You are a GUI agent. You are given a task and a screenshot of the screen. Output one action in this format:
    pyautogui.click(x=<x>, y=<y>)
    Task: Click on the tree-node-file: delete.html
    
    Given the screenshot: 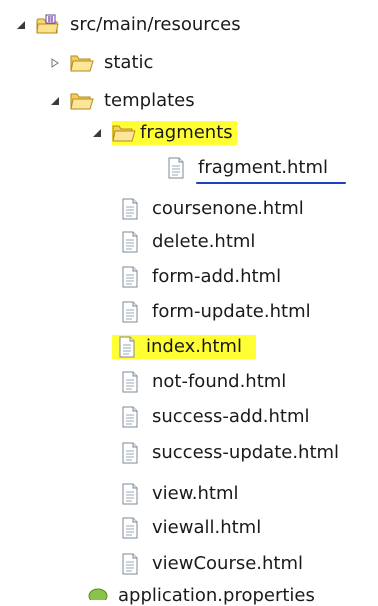 What is the action you would take?
    pyautogui.click(x=188, y=242)
    